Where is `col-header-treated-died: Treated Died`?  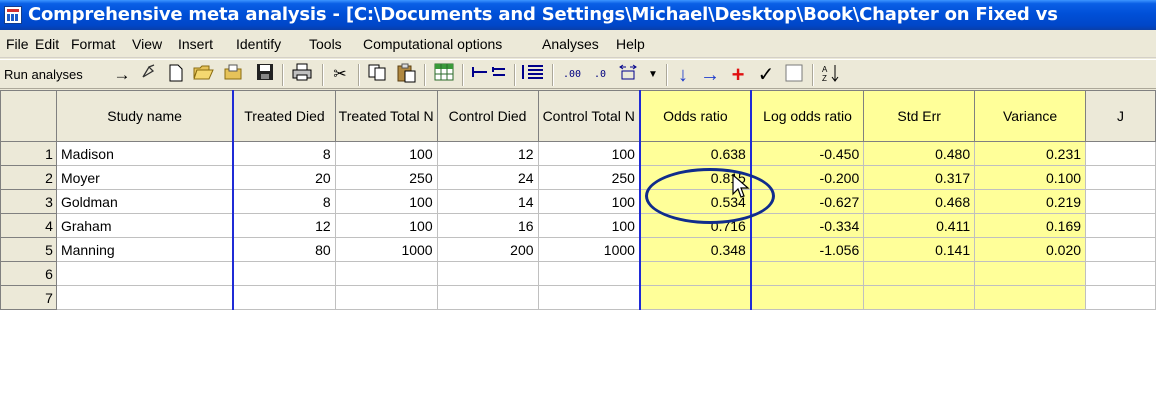
col-header-treated-died: Treated Died is located at coordinates (284, 116).